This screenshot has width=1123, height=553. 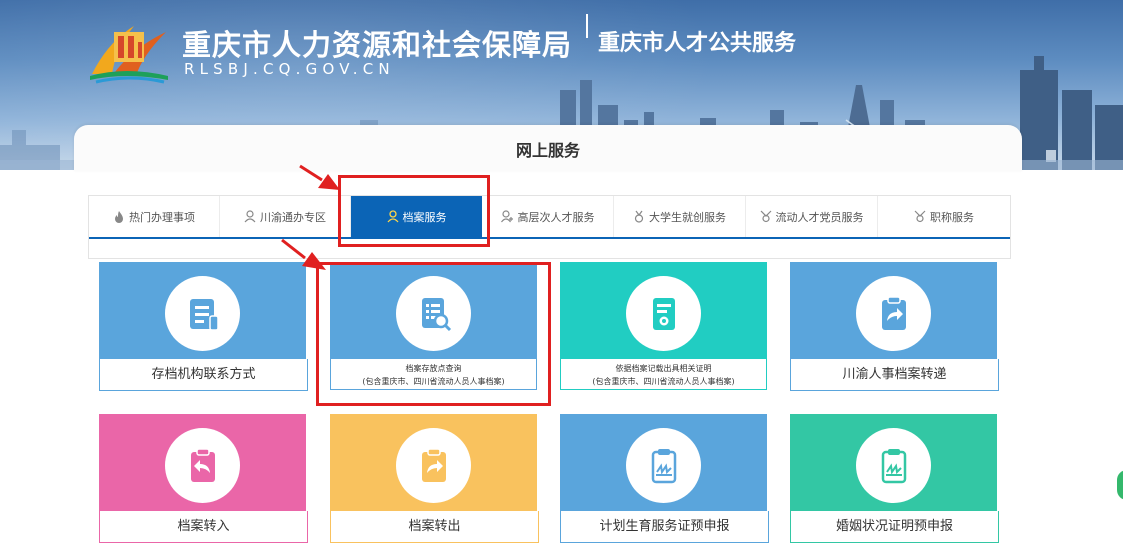 I want to click on card-title: 计划生育服务证预申报, so click(x=664, y=527).